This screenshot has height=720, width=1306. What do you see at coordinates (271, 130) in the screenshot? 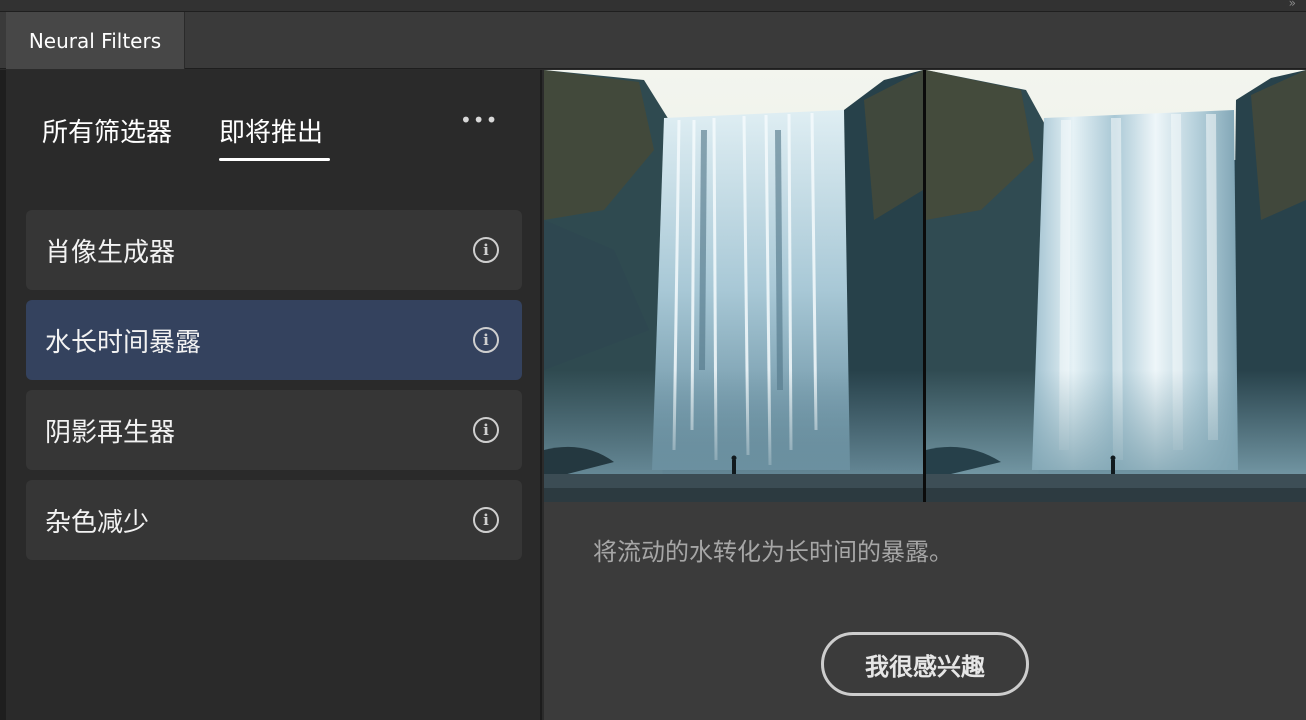
I see `tab-coming-soon: 即将推出` at bounding box center [271, 130].